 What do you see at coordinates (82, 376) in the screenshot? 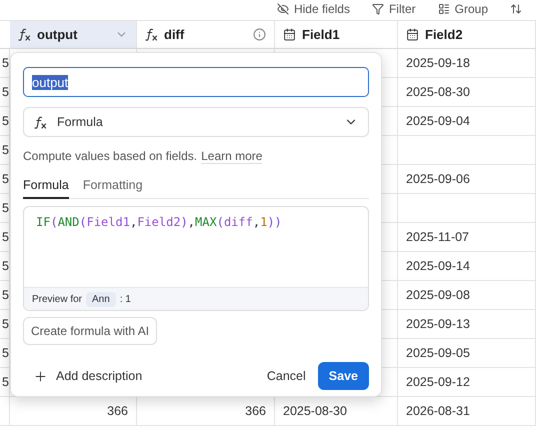
I see `add-description-button: Add description` at bounding box center [82, 376].